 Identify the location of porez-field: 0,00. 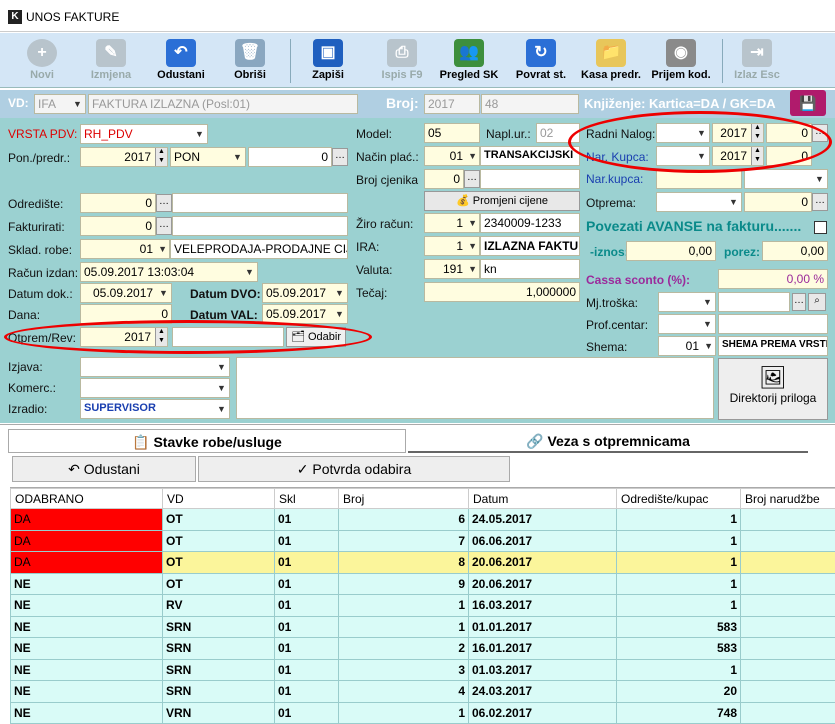
(795, 251).